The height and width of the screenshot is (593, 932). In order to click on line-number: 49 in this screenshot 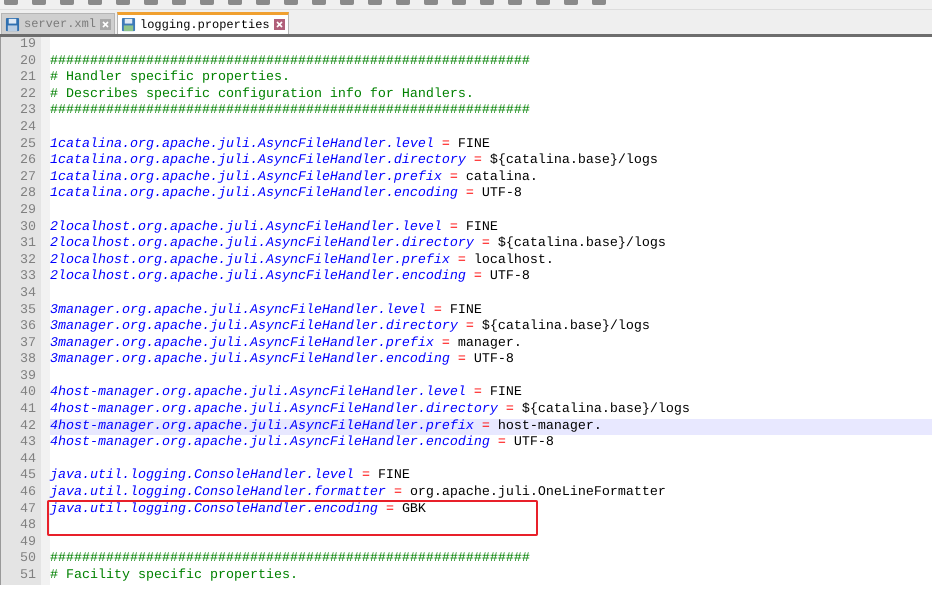, I will do `click(25, 543)`.